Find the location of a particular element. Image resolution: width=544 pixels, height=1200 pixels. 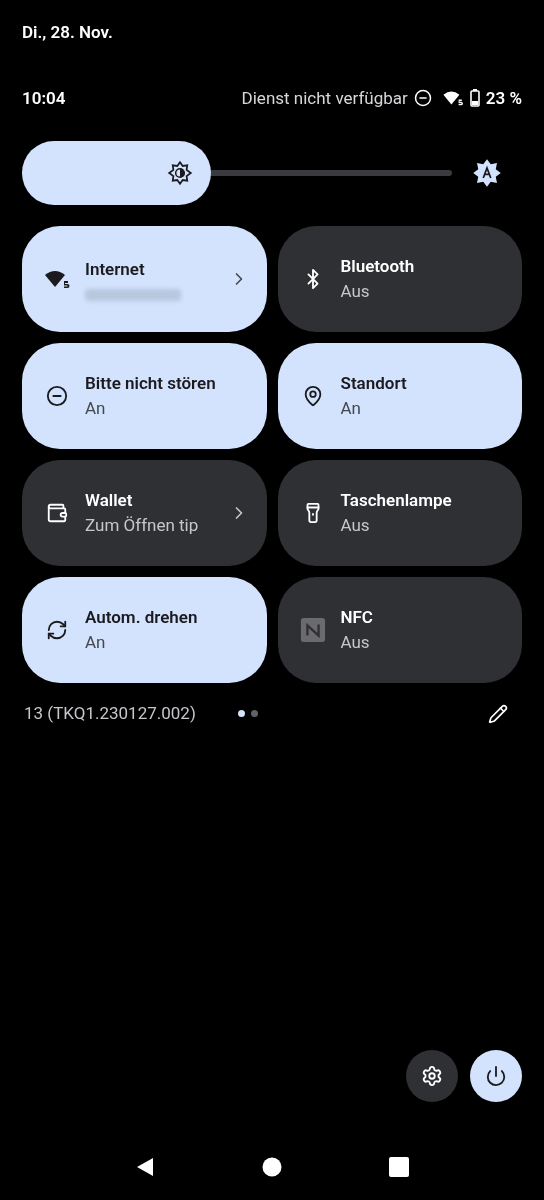

home-icon is located at coordinates (272, 1167).